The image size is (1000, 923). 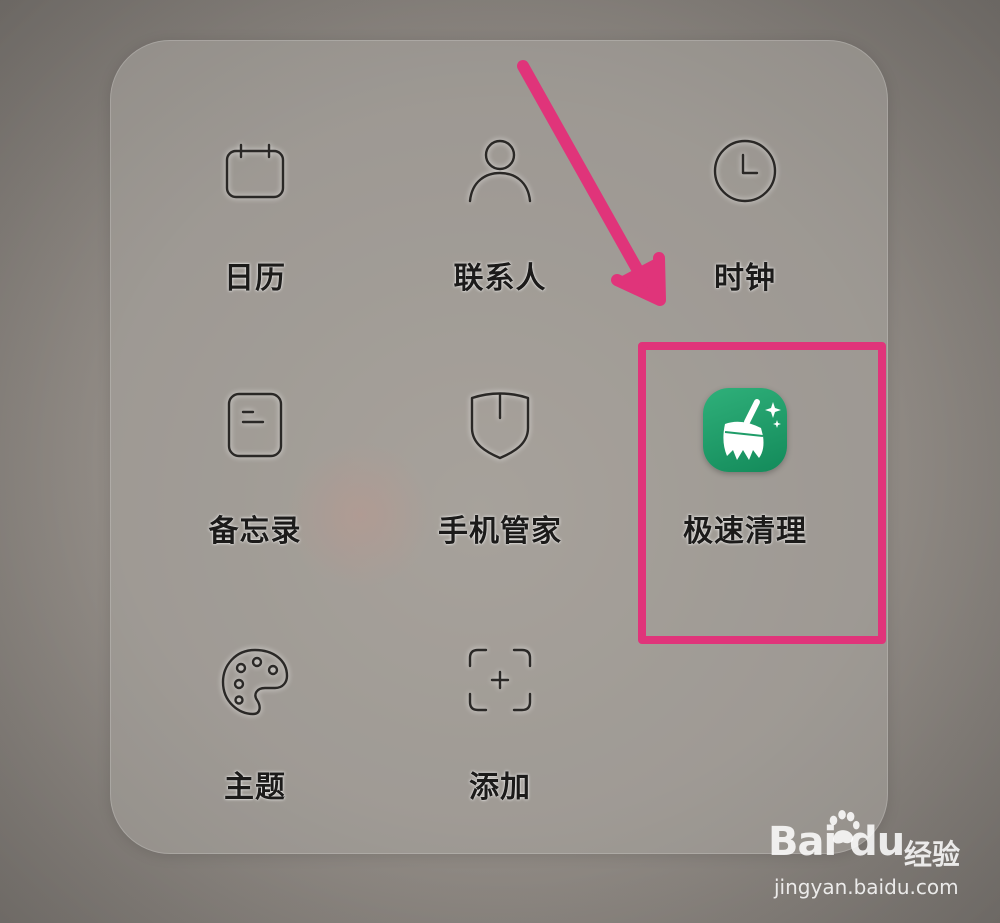 I want to click on app-label: 添加, so click(x=500, y=787).